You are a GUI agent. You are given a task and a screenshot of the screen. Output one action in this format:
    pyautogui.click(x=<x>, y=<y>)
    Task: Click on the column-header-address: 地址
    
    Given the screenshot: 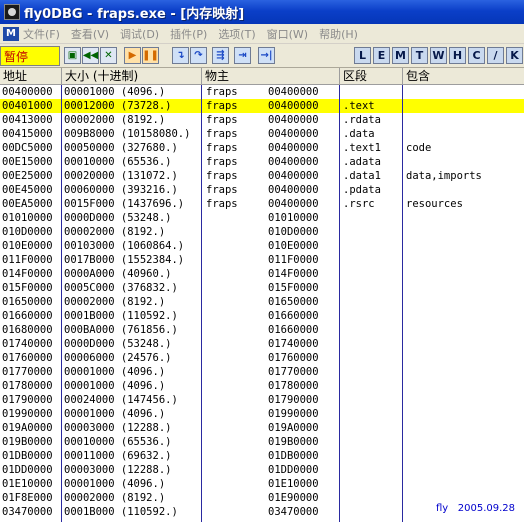 What is the action you would take?
    pyautogui.click(x=31, y=76)
    